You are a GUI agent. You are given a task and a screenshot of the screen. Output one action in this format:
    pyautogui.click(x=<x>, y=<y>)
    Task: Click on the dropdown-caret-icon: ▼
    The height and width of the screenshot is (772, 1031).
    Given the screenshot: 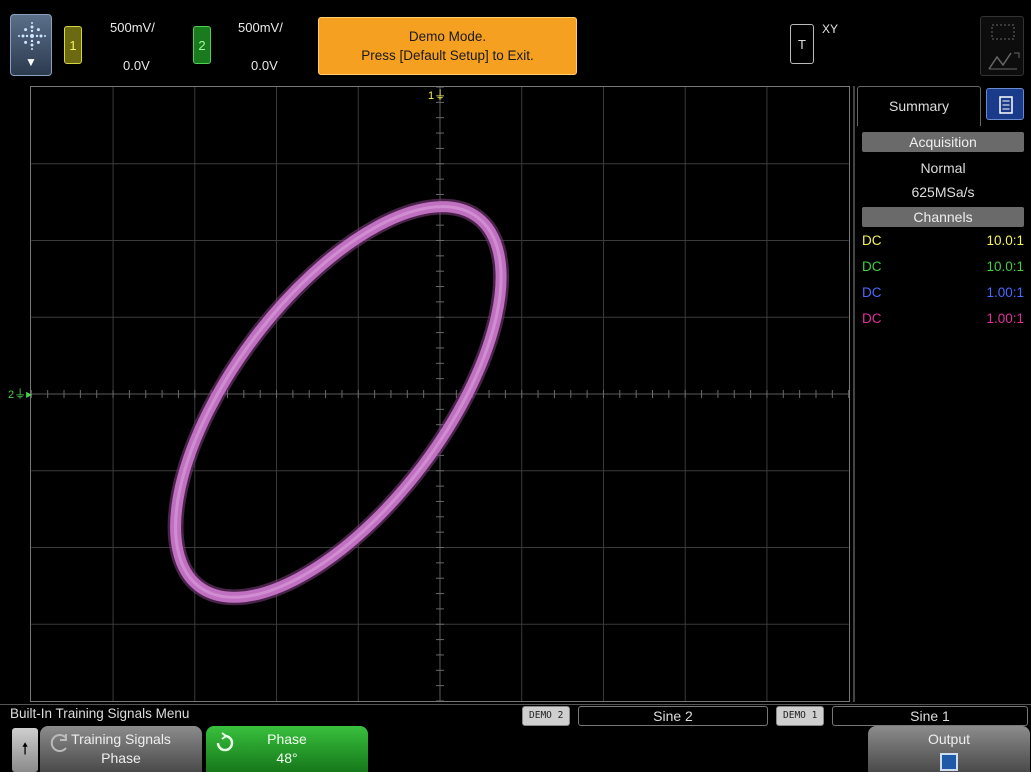 What is the action you would take?
    pyautogui.click(x=31, y=62)
    